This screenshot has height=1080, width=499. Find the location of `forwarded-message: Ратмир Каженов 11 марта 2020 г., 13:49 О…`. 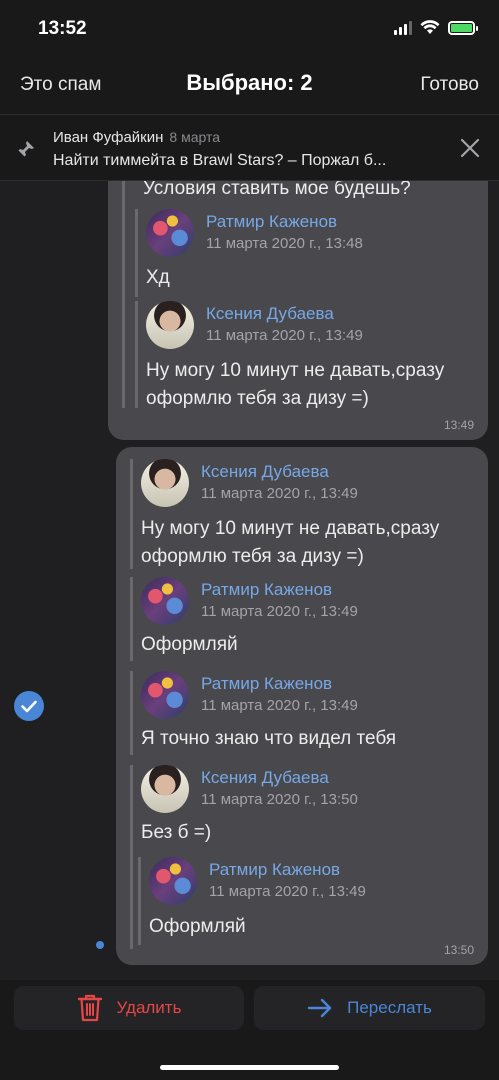

forwarded-message: Ратмир Каженов 11 марта 2020 г., 13:49 О… is located at coordinates (305, 619).